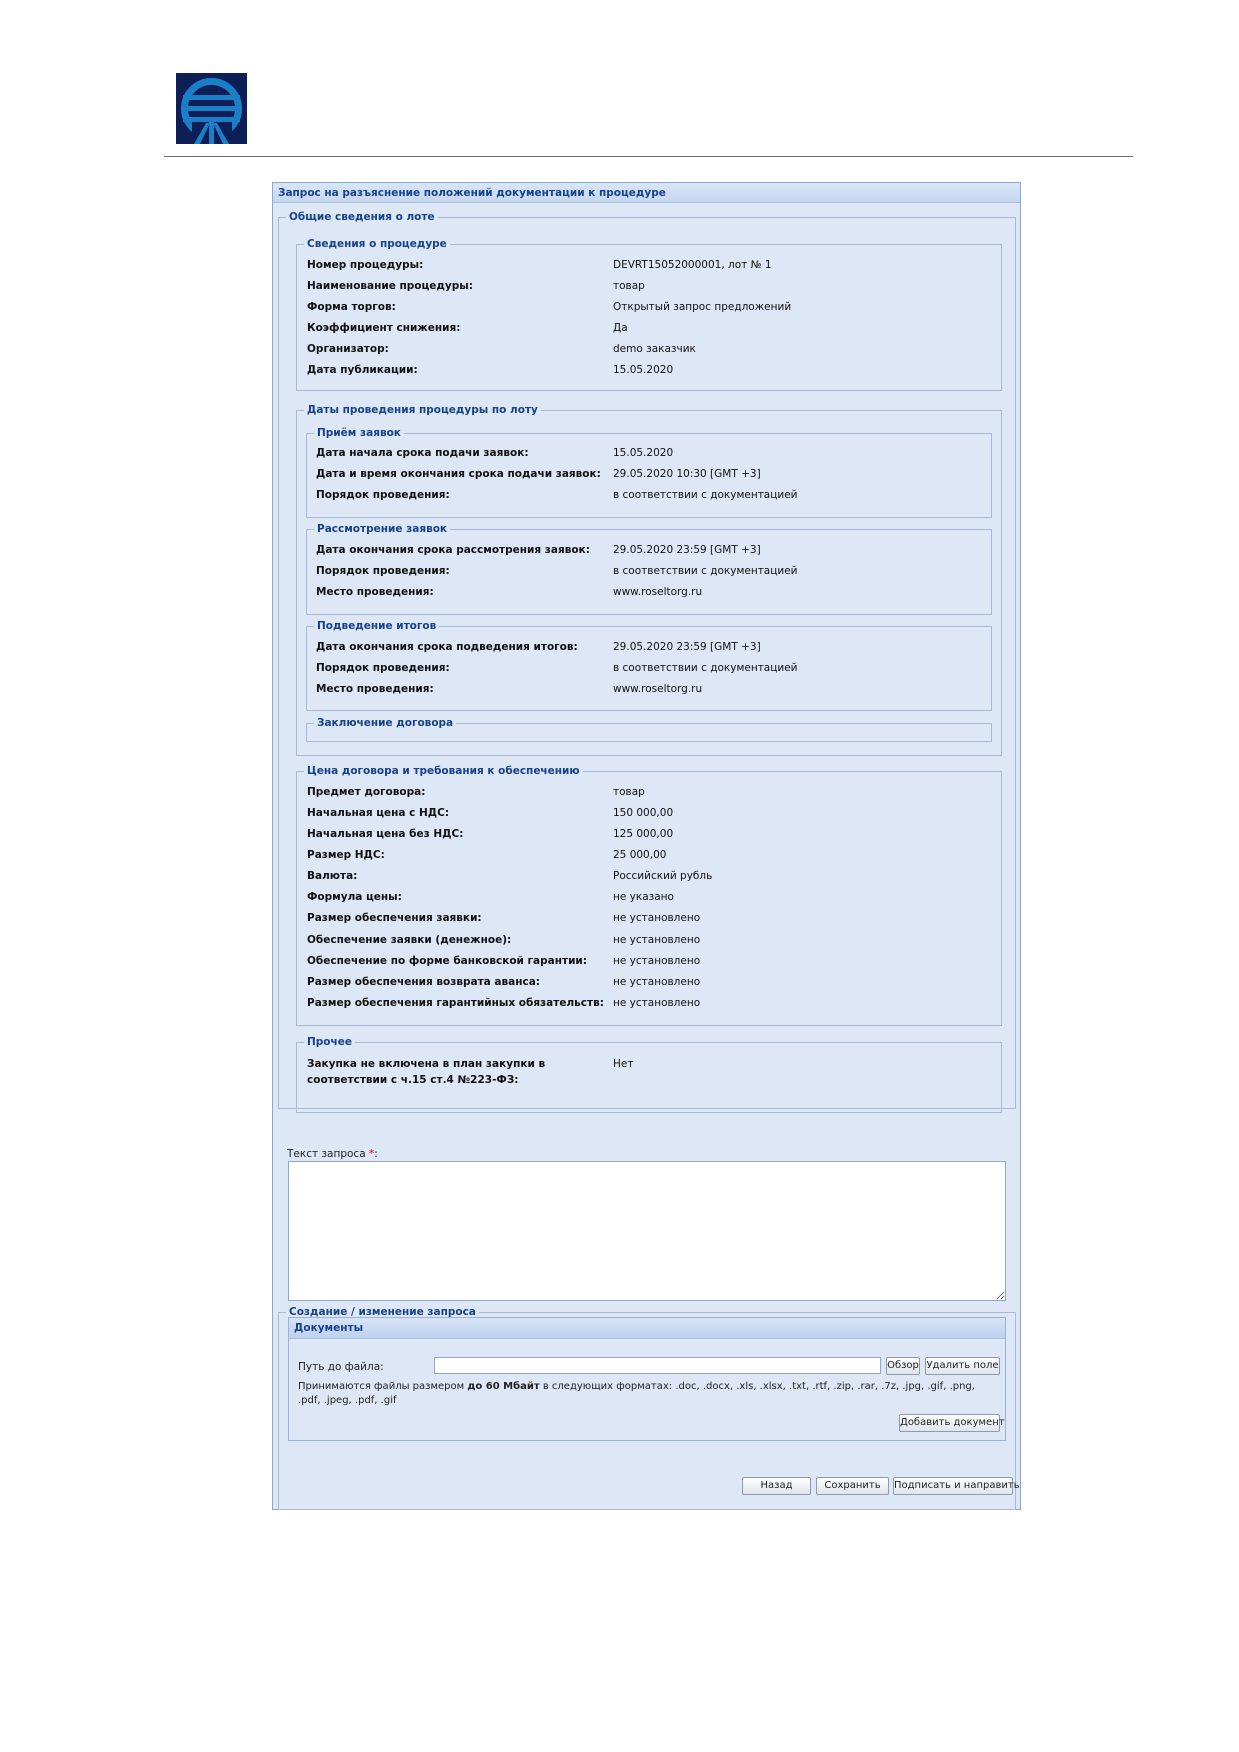 This screenshot has height=1752, width=1239. What do you see at coordinates (351, 307) in the screenshot?
I see `row-label: Форма торгов:` at bounding box center [351, 307].